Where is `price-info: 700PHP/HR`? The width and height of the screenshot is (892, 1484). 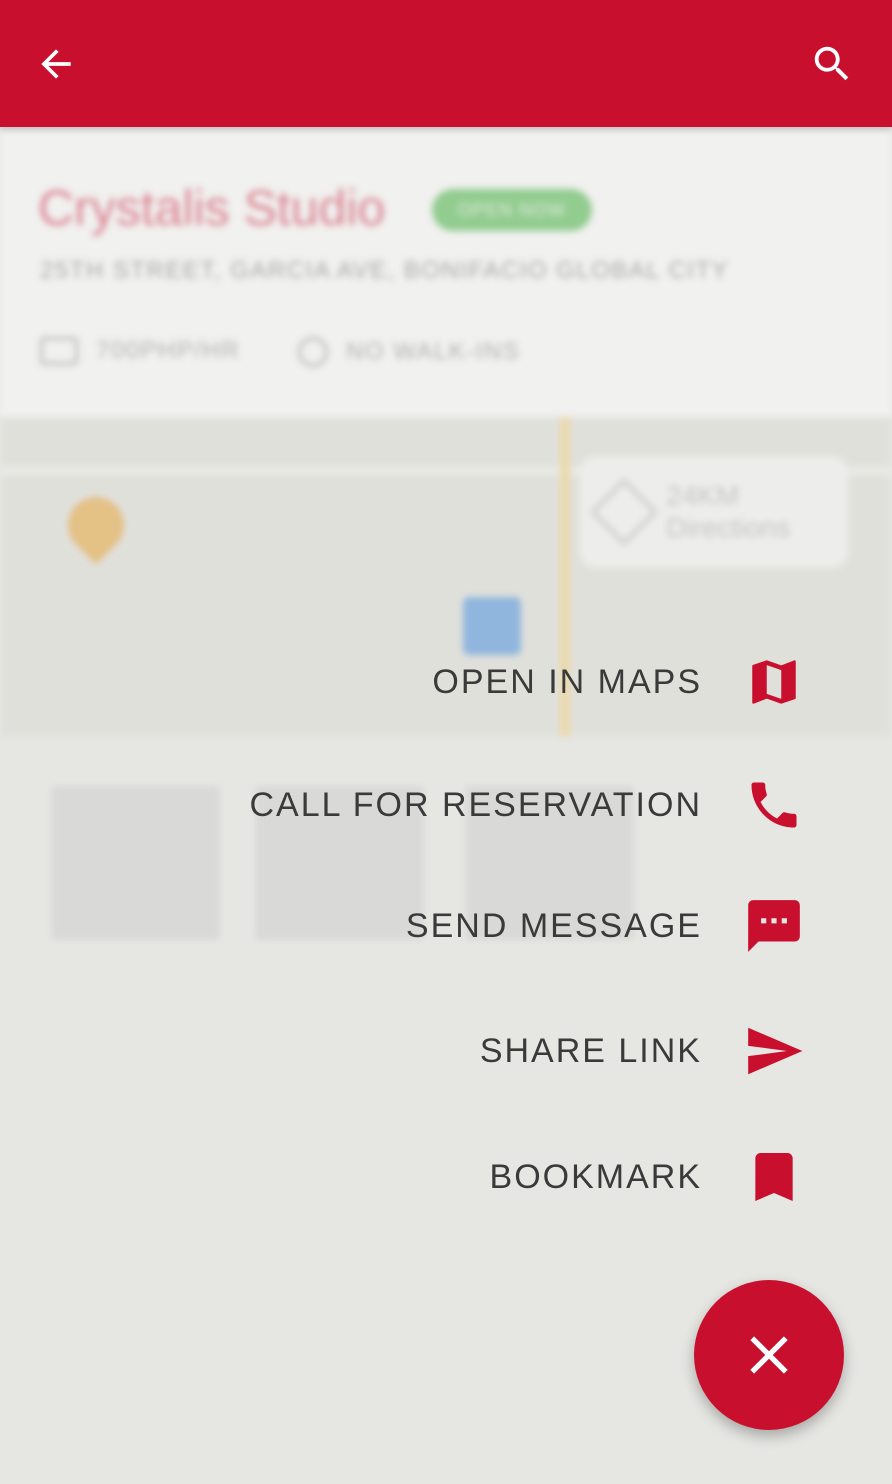
price-info: 700PHP/HR is located at coordinates (140, 351).